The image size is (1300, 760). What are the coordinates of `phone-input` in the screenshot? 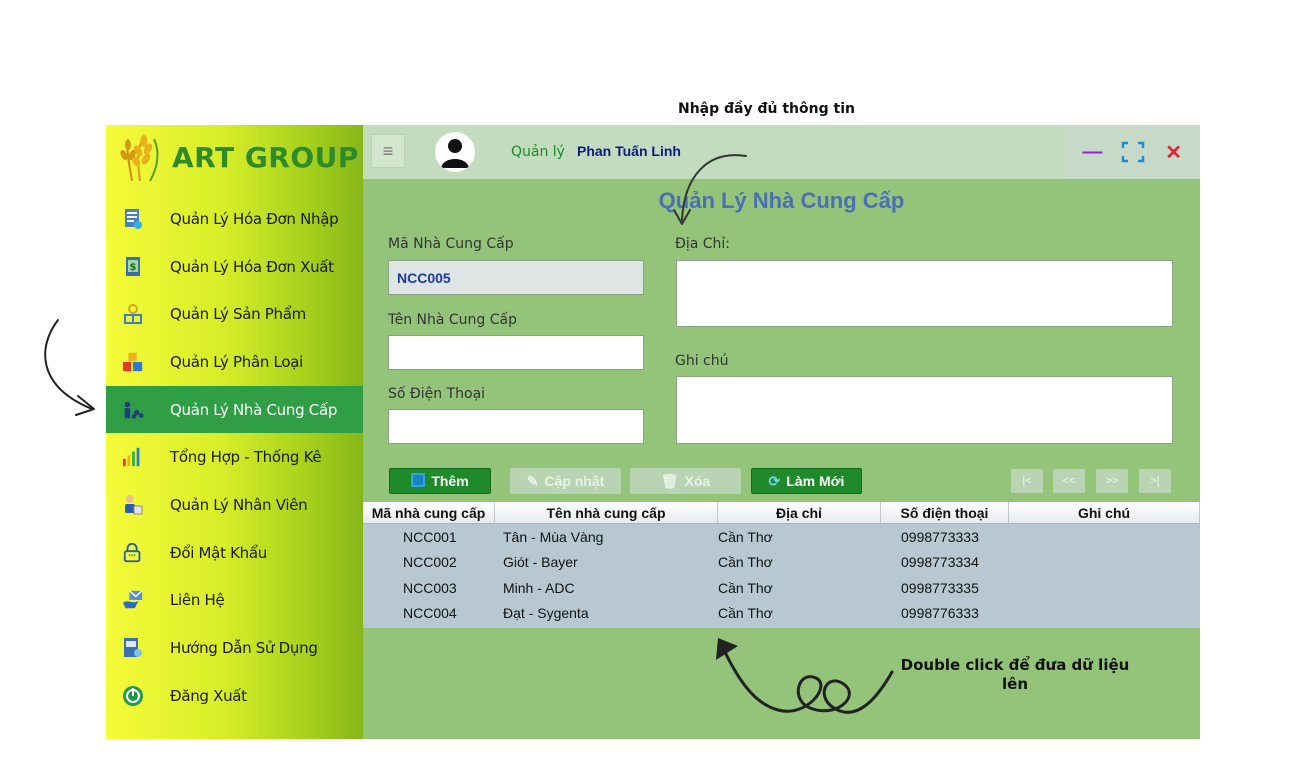 It's located at (516, 426).